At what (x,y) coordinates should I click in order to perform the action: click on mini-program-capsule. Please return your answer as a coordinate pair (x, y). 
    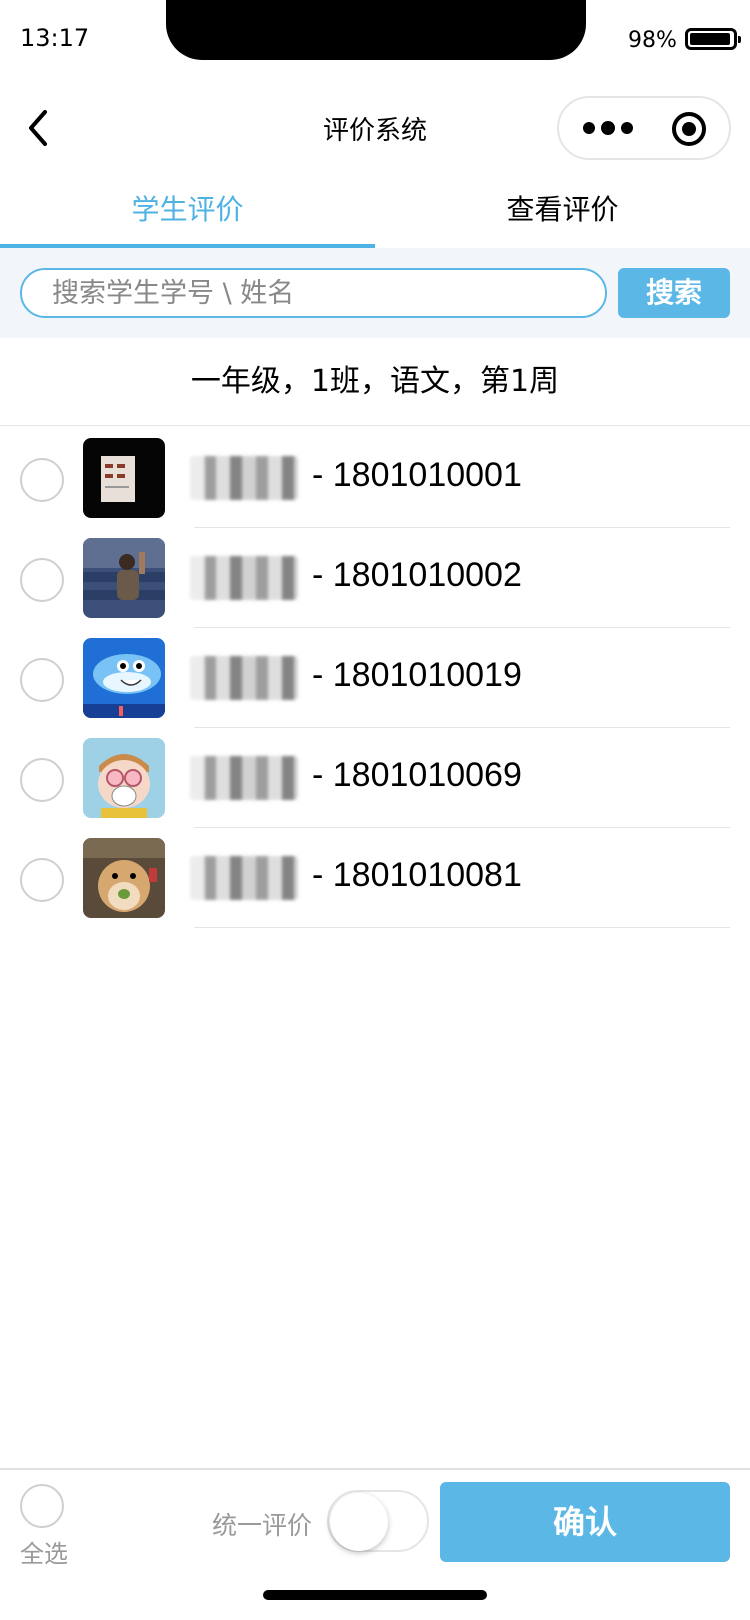
    Looking at the image, I should click on (644, 128).